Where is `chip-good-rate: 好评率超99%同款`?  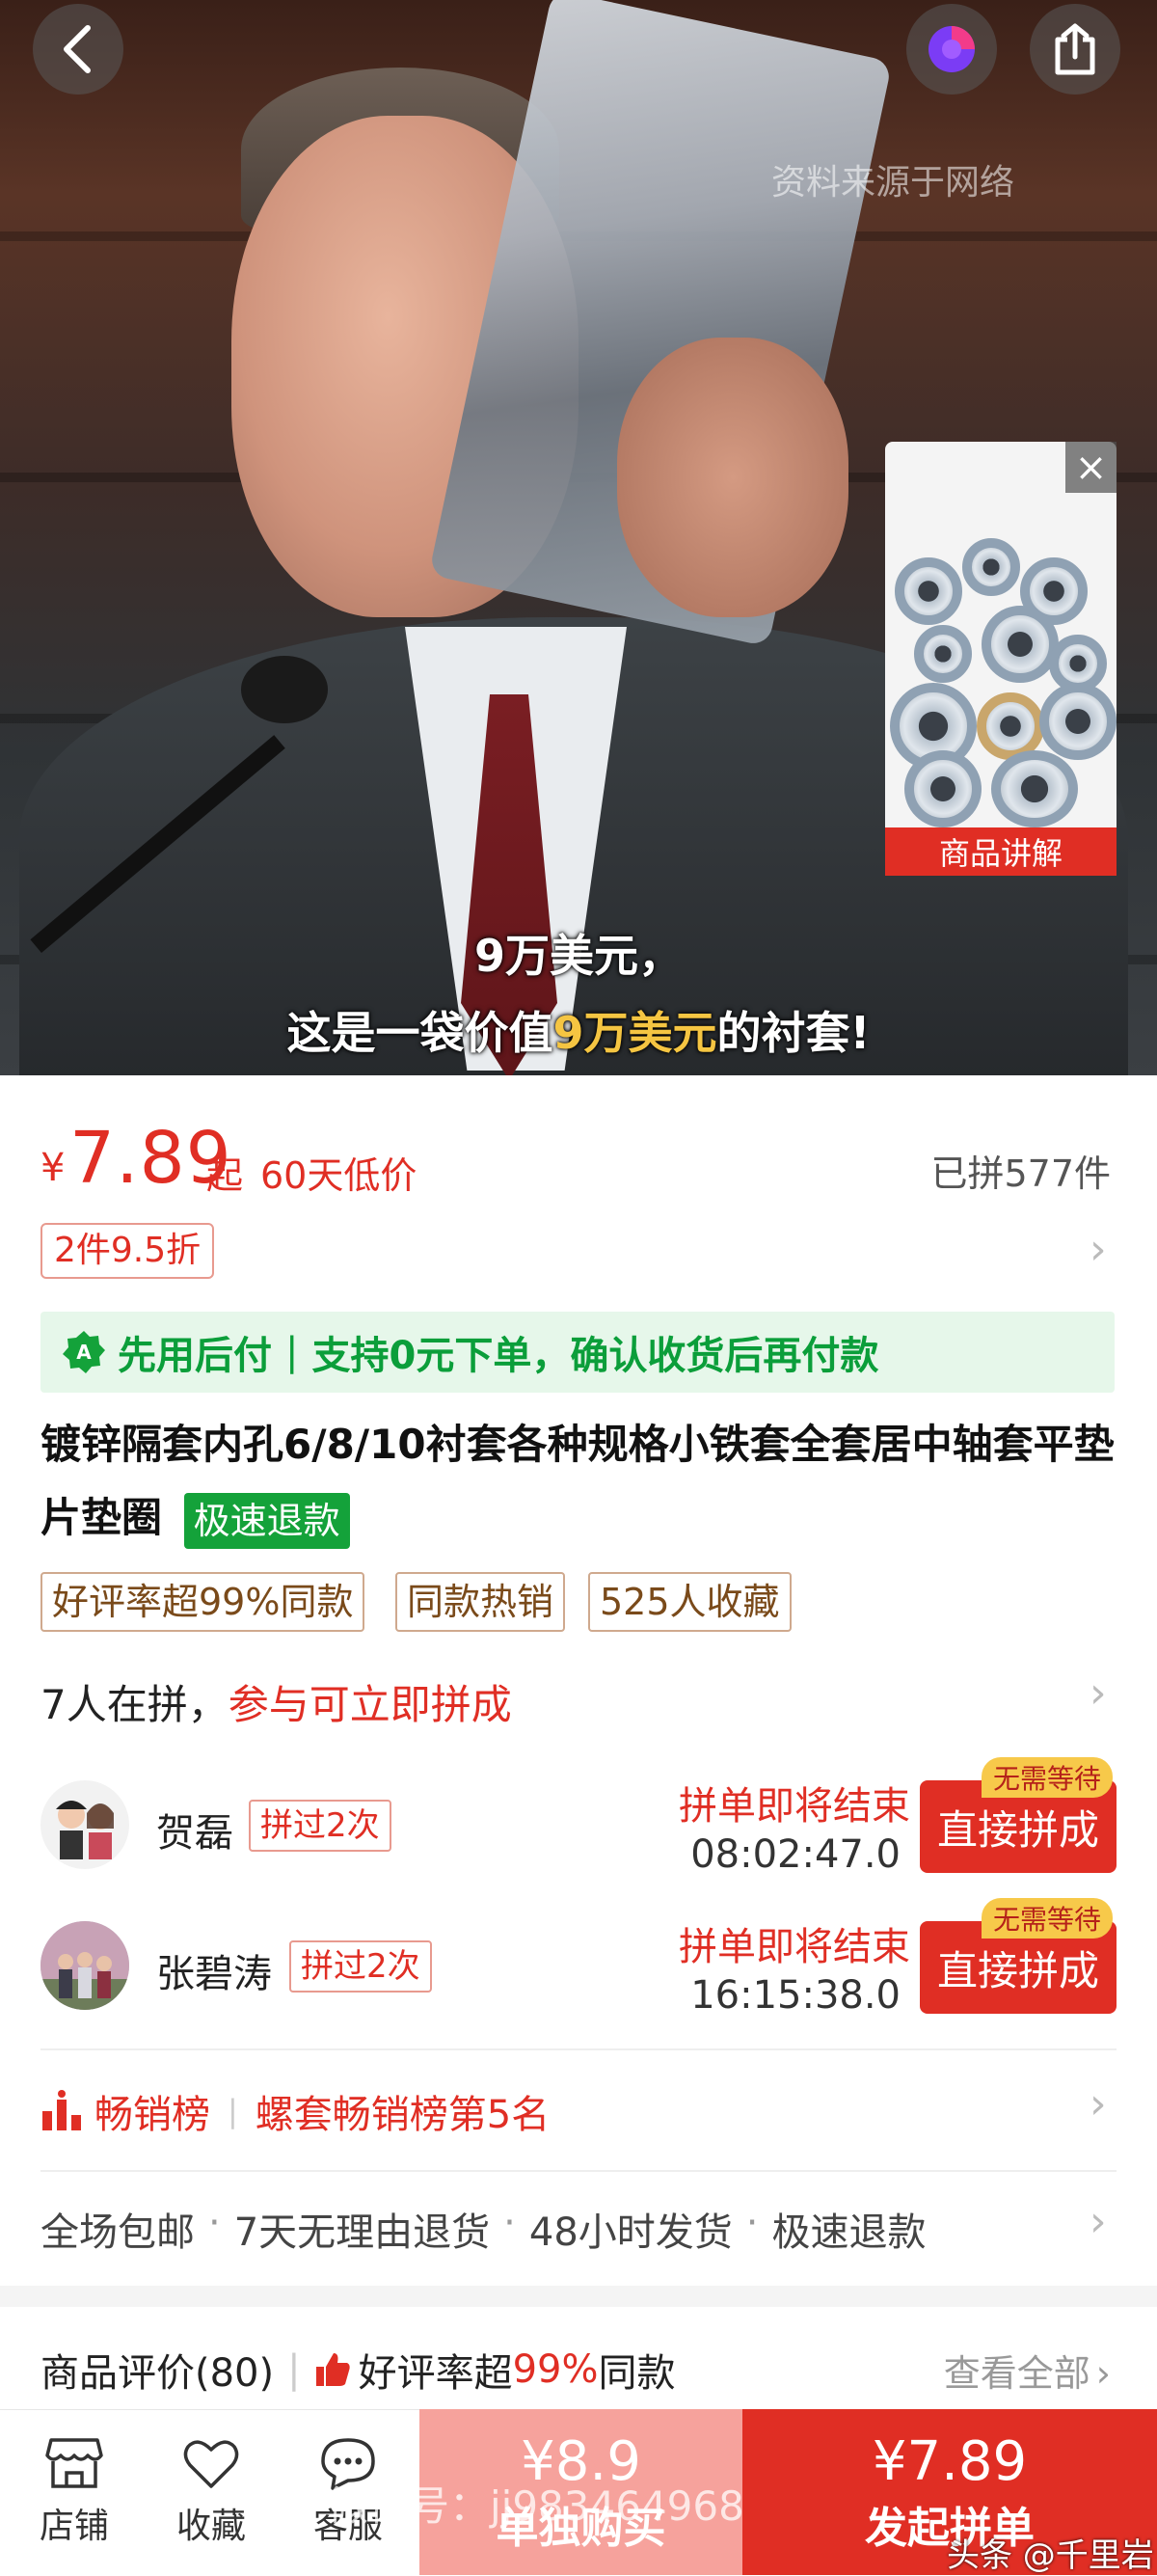
chip-good-rate: 好评率超99%同款 is located at coordinates (202, 1602).